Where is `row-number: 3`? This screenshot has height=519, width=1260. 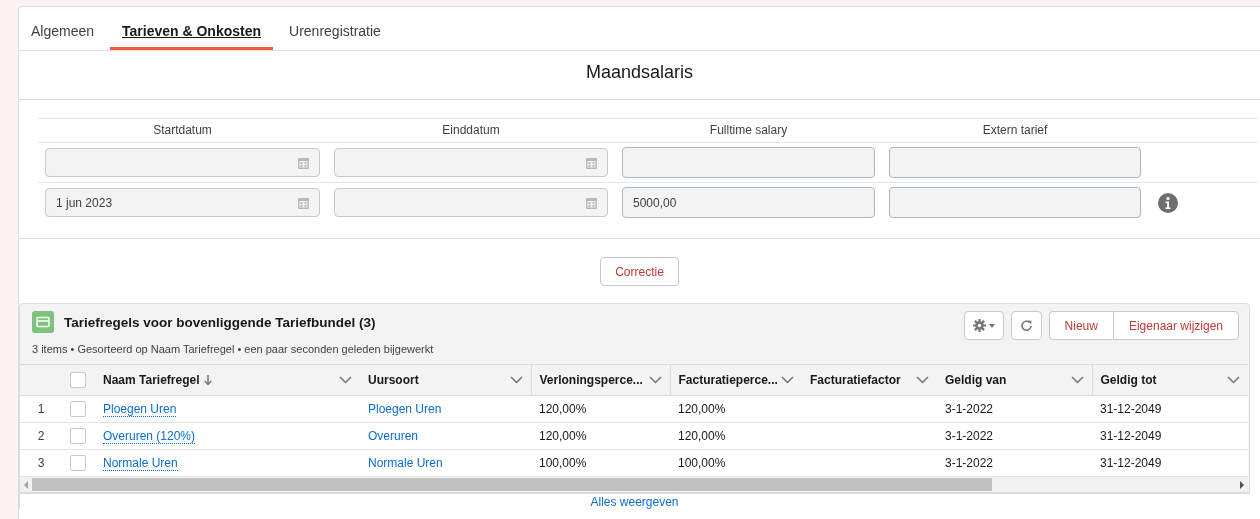 row-number: 3 is located at coordinates (41, 463).